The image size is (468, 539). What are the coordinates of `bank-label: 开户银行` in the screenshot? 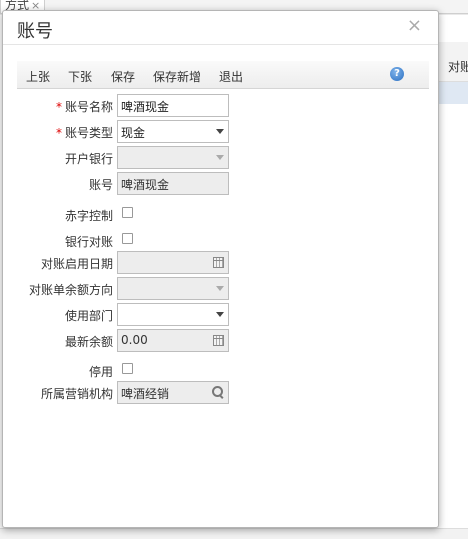 It's located at (88, 159).